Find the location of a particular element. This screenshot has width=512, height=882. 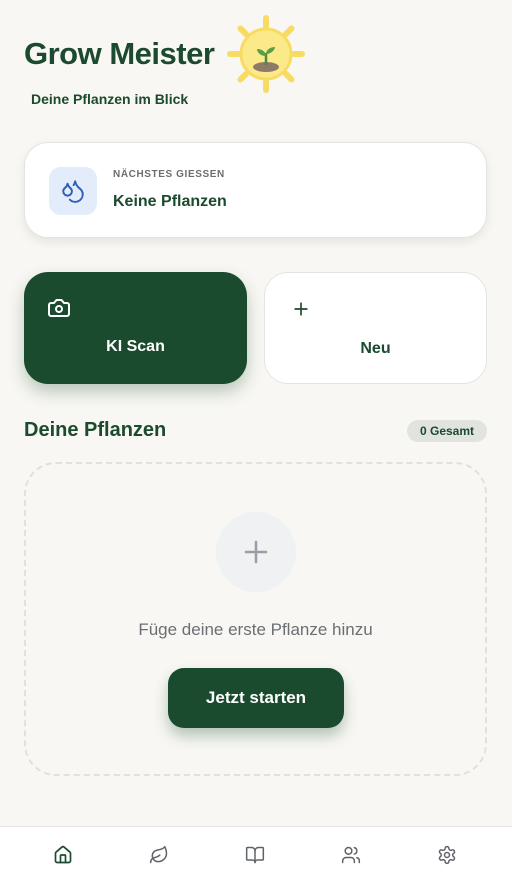

nav-community is located at coordinates (351, 854).